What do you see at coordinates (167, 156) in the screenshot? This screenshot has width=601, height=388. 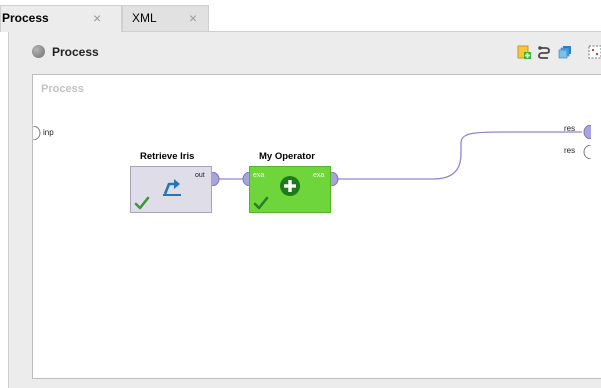 I see `operator-title: Retrieve Iris` at bounding box center [167, 156].